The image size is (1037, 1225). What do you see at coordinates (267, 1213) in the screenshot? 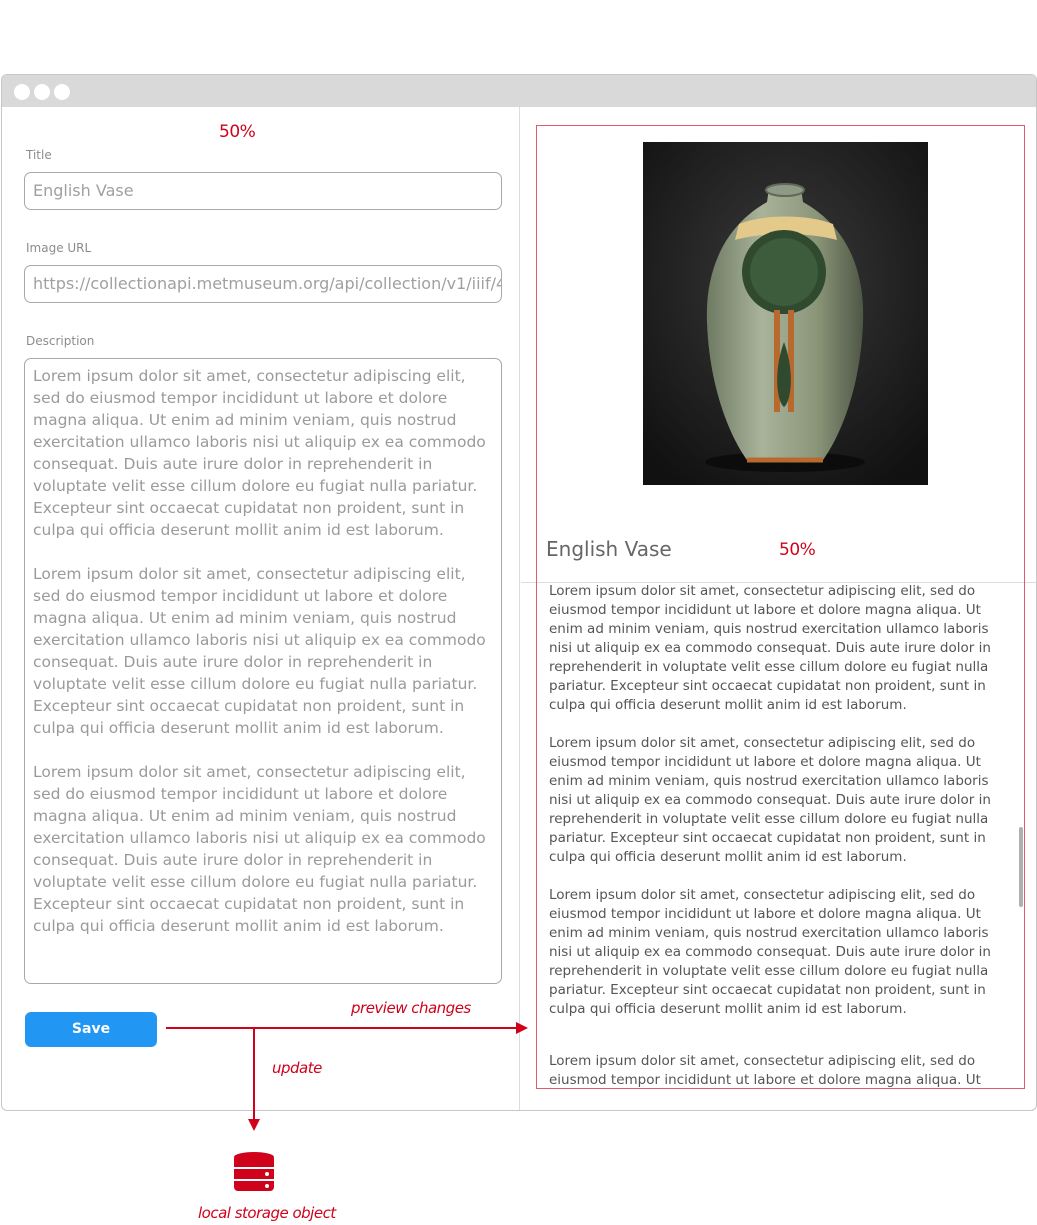
I see `storage-annotation: local storage object` at bounding box center [267, 1213].